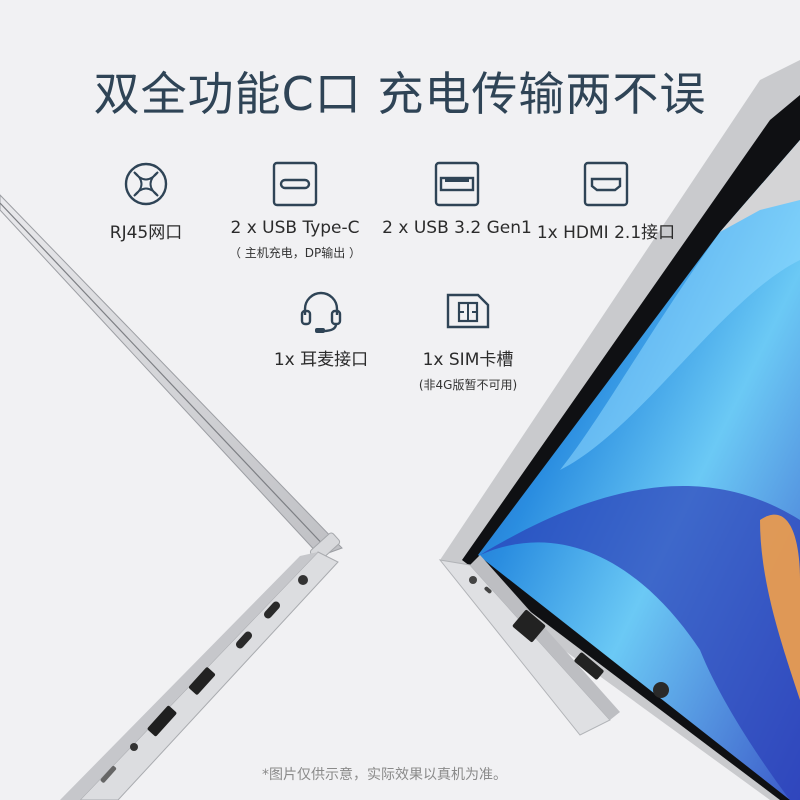  I want to click on usb-a-icon, so click(457, 184).